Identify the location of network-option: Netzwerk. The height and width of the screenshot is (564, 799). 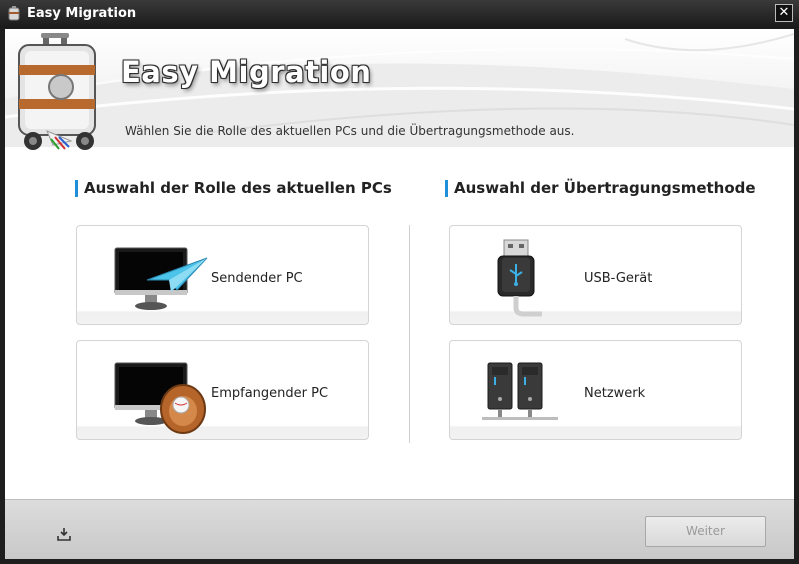
(595, 390).